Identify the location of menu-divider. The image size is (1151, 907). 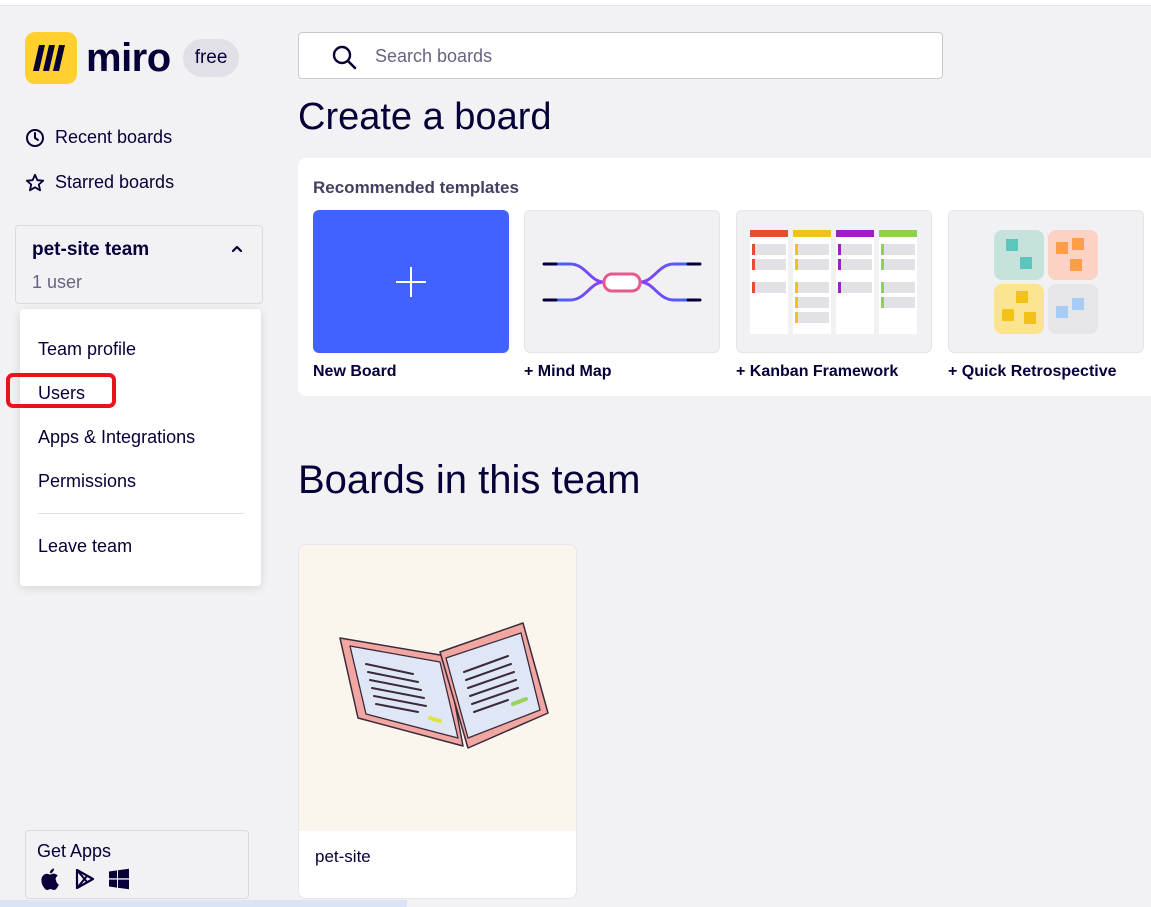
(141, 513).